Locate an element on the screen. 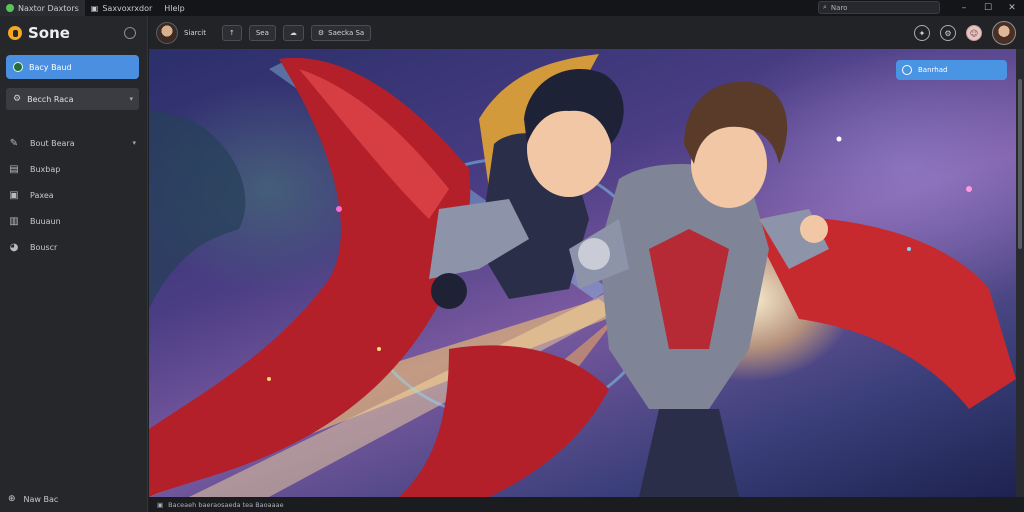 This screenshot has height=512, width=1024. logo-icon is located at coordinates (15, 33).